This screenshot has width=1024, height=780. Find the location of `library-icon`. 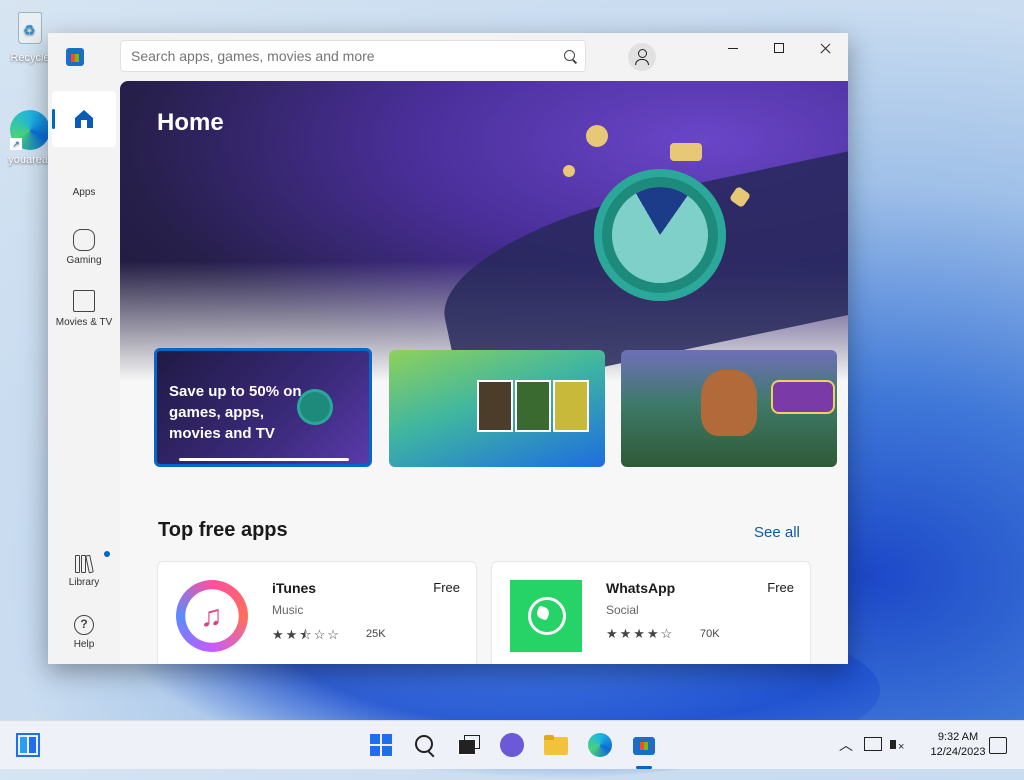

library-icon is located at coordinates (84, 563).